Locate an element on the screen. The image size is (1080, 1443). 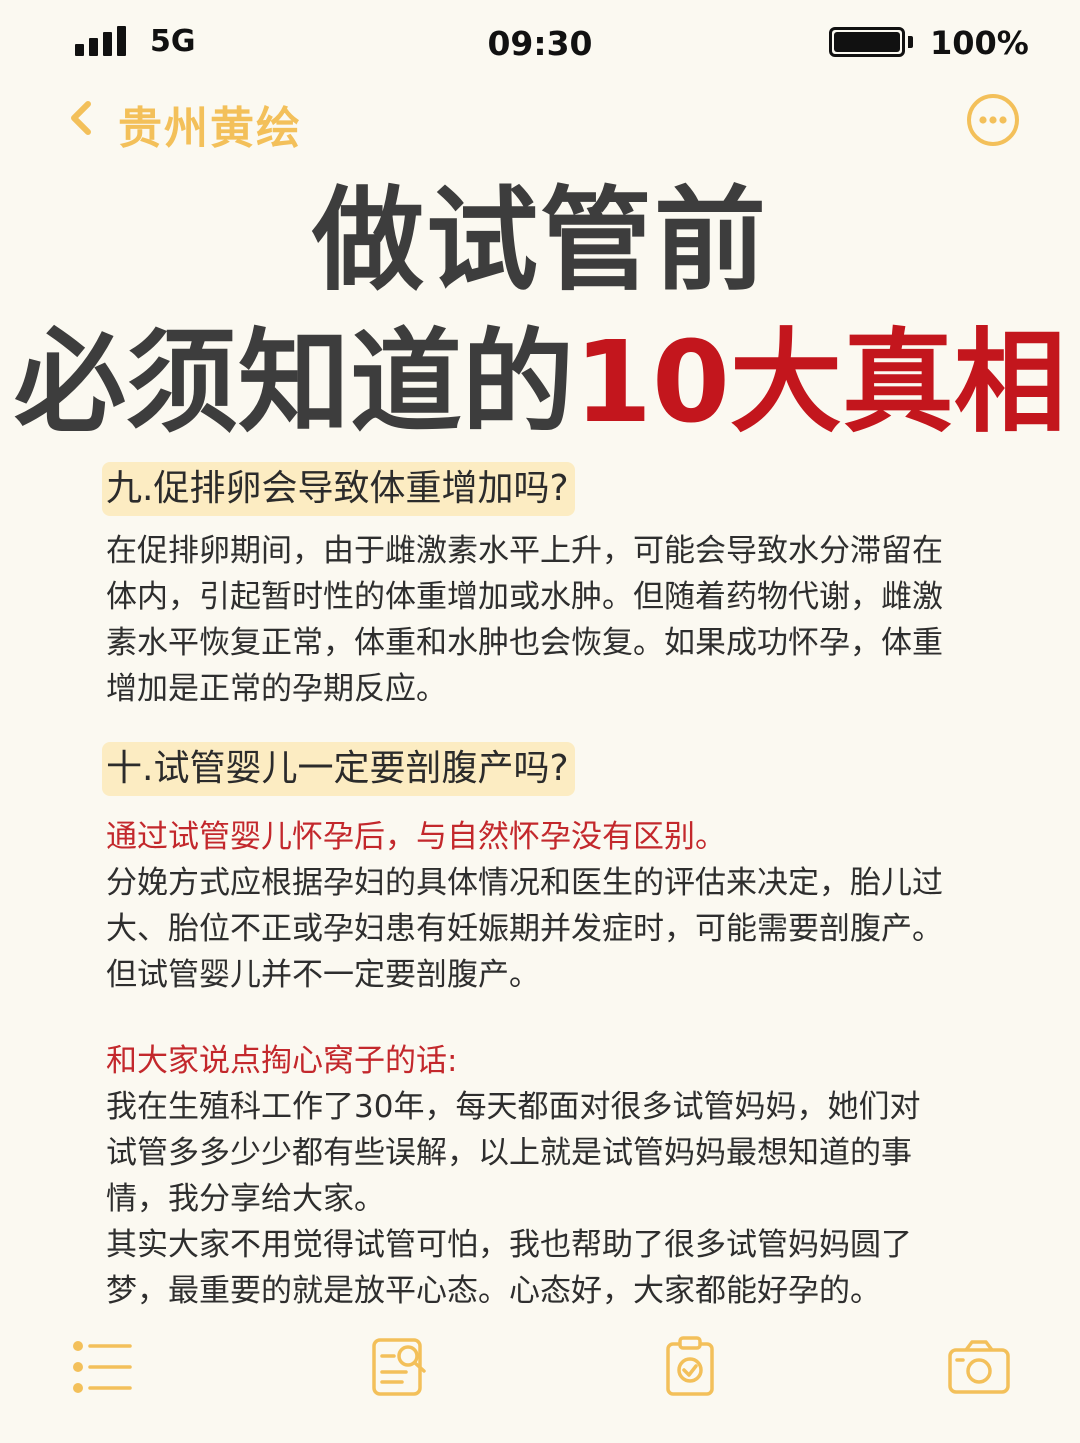
page-title-line2: 必须知道的10大真相 is located at coordinates (540, 383).